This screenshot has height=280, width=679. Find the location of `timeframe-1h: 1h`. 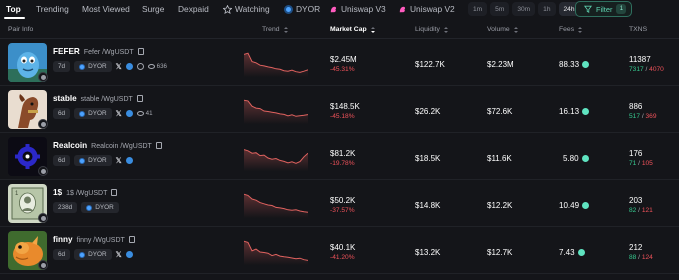

timeframe-1h: 1h is located at coordinates (547, 9).